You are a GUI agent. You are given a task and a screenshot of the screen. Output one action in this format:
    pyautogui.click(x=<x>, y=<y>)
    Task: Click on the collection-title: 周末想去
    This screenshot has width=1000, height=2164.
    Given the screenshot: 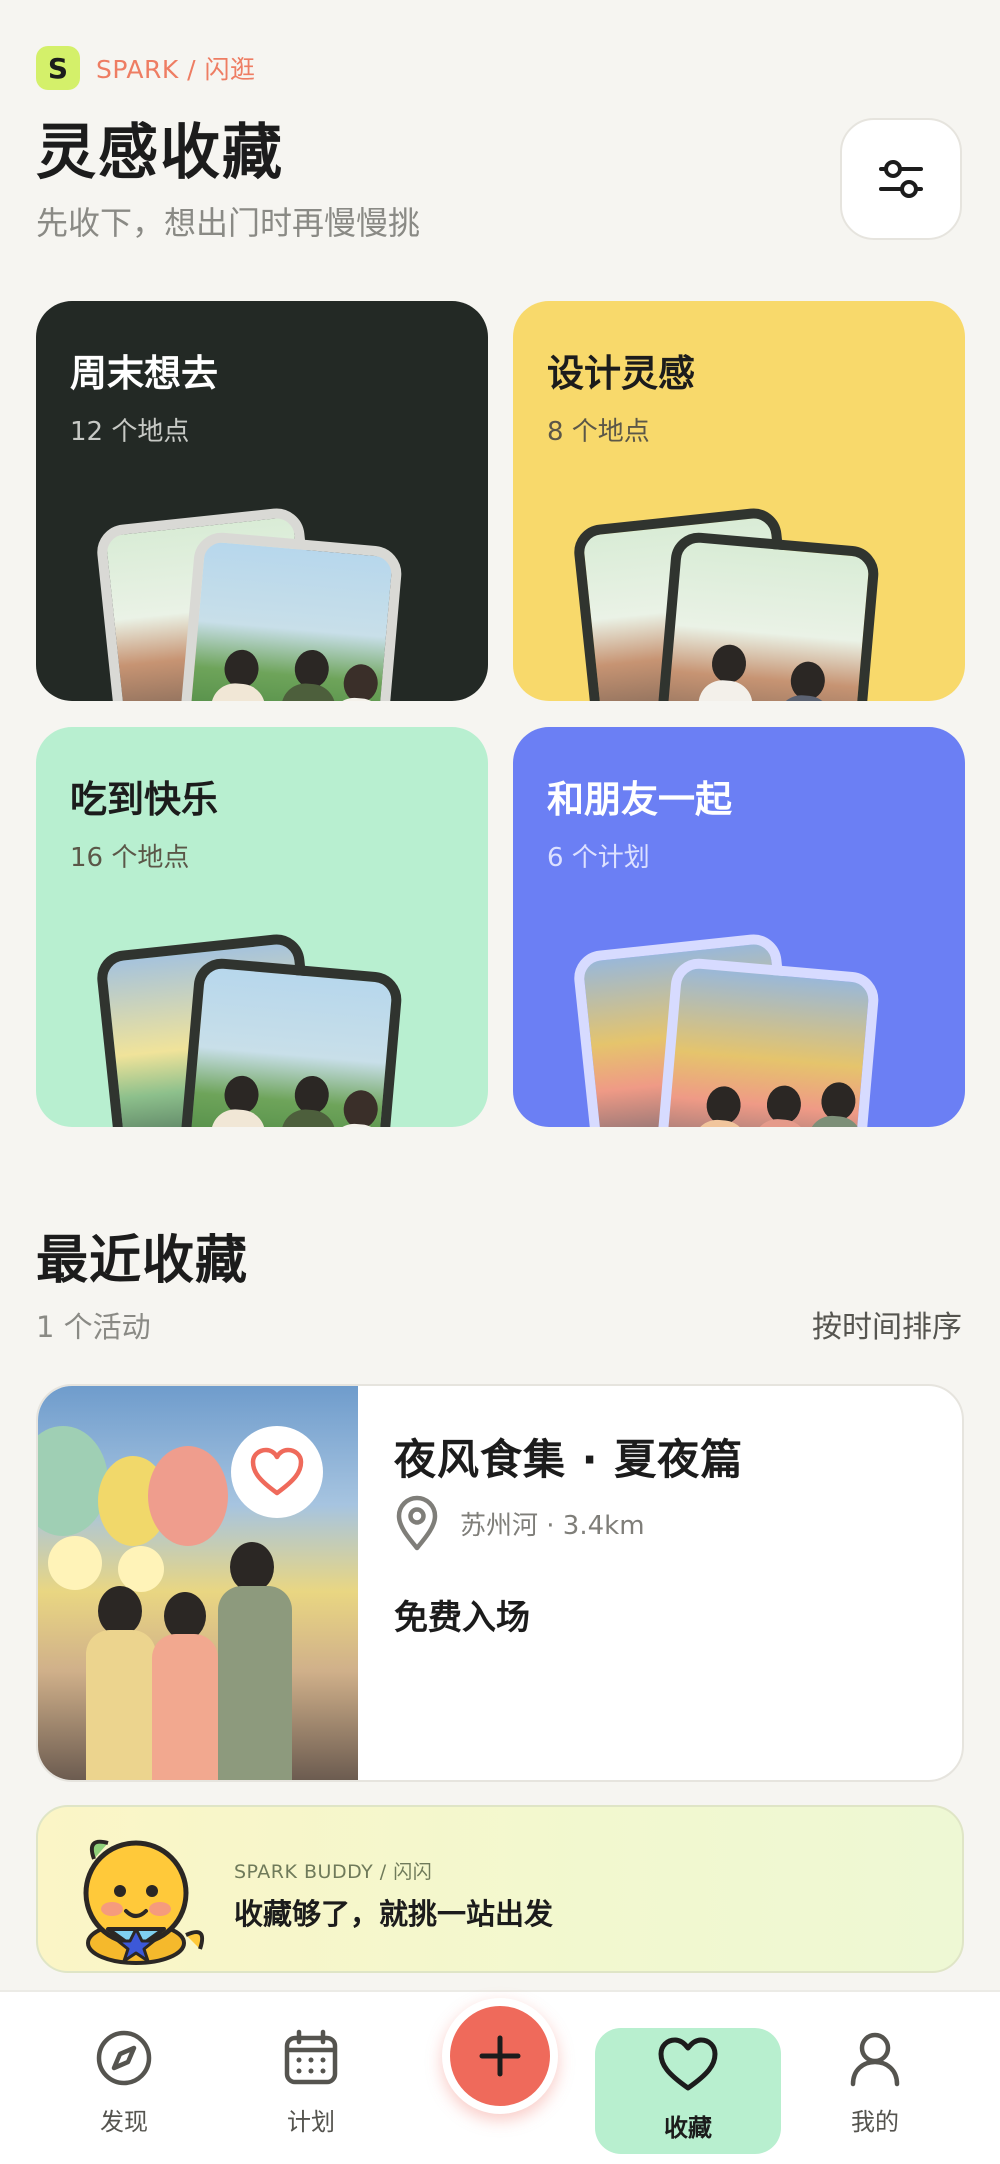 What is the action you would take?
    pyautogui.click(x=144, y=373)
    